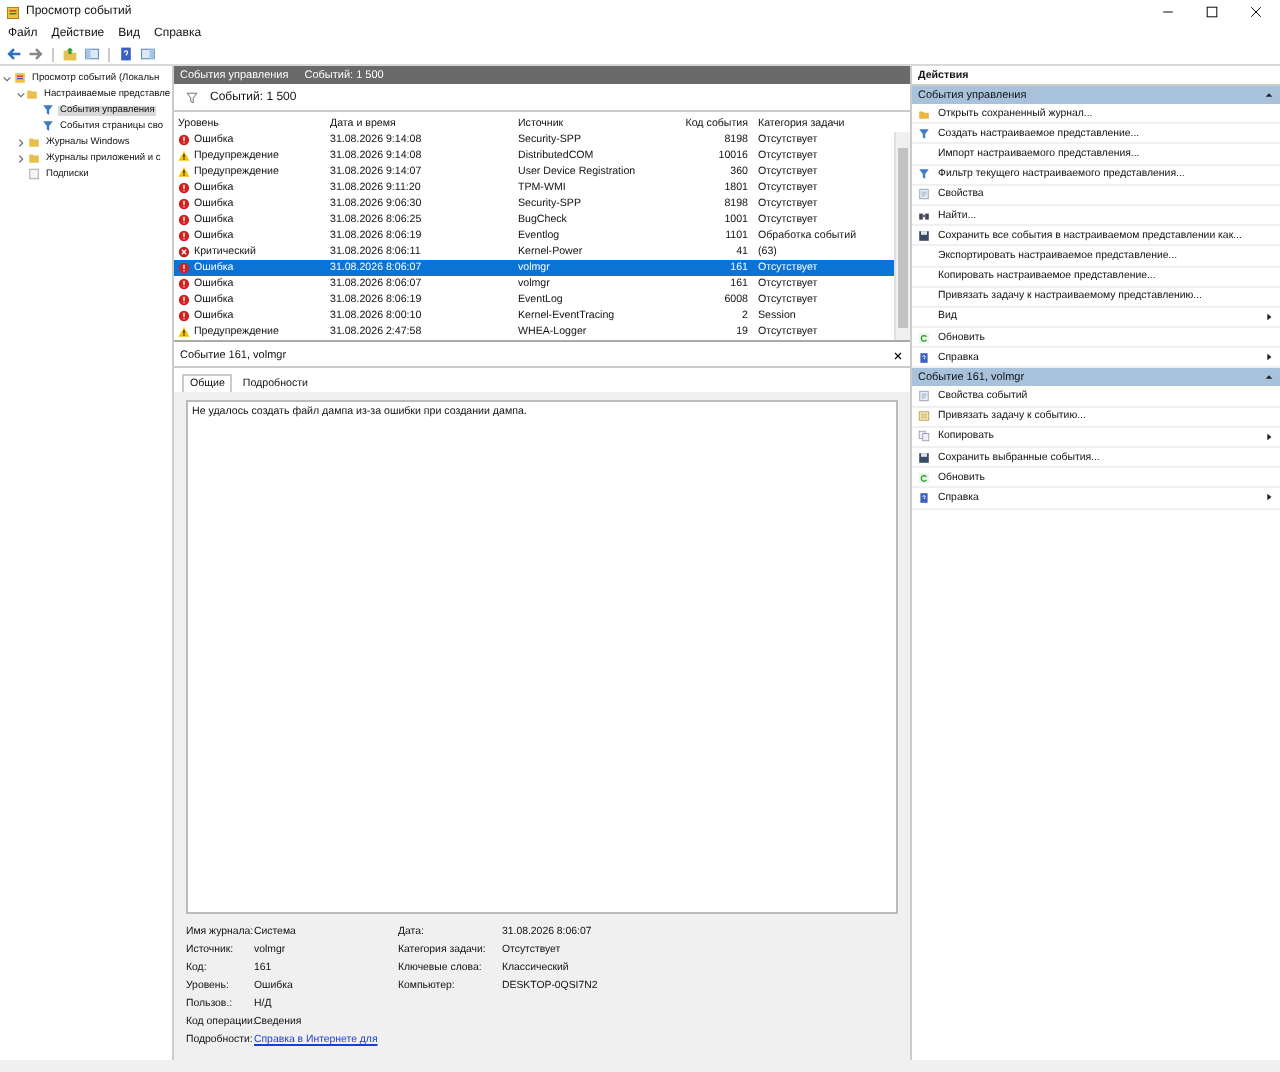 This screenshot has height=1072, width=1280. I want to click on back-arrow-icon, so click(14, 54).